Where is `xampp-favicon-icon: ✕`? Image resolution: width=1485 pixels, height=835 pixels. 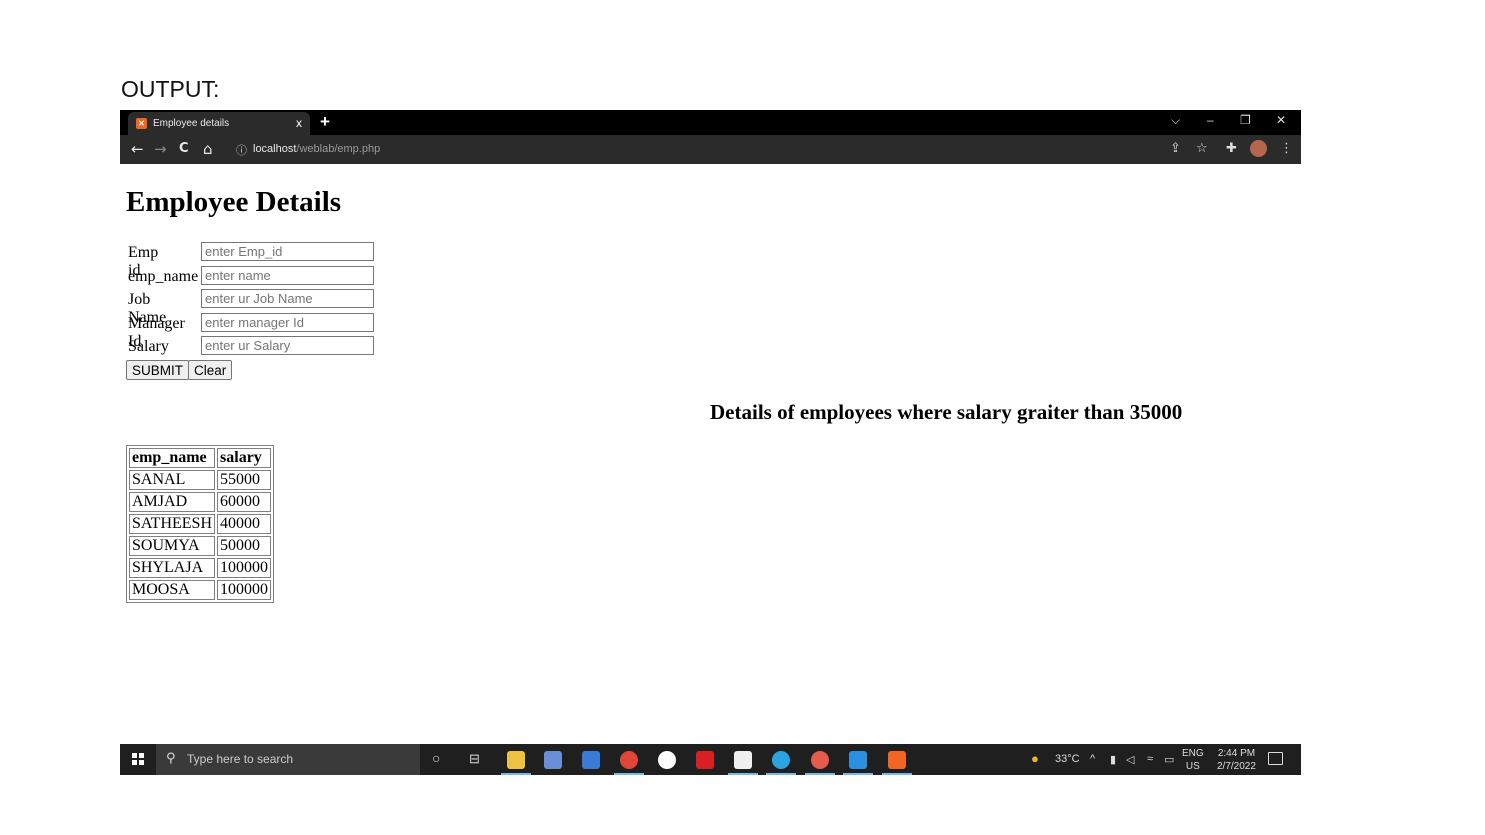 xampp-favicon-icon: ✕ is located at coordinates (141, 123).